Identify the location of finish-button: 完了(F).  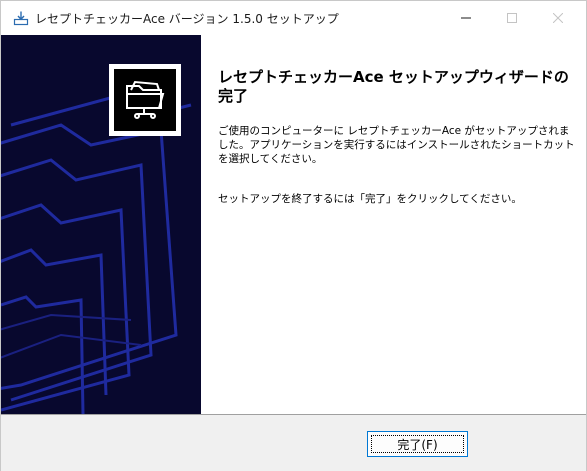
(417, 444).